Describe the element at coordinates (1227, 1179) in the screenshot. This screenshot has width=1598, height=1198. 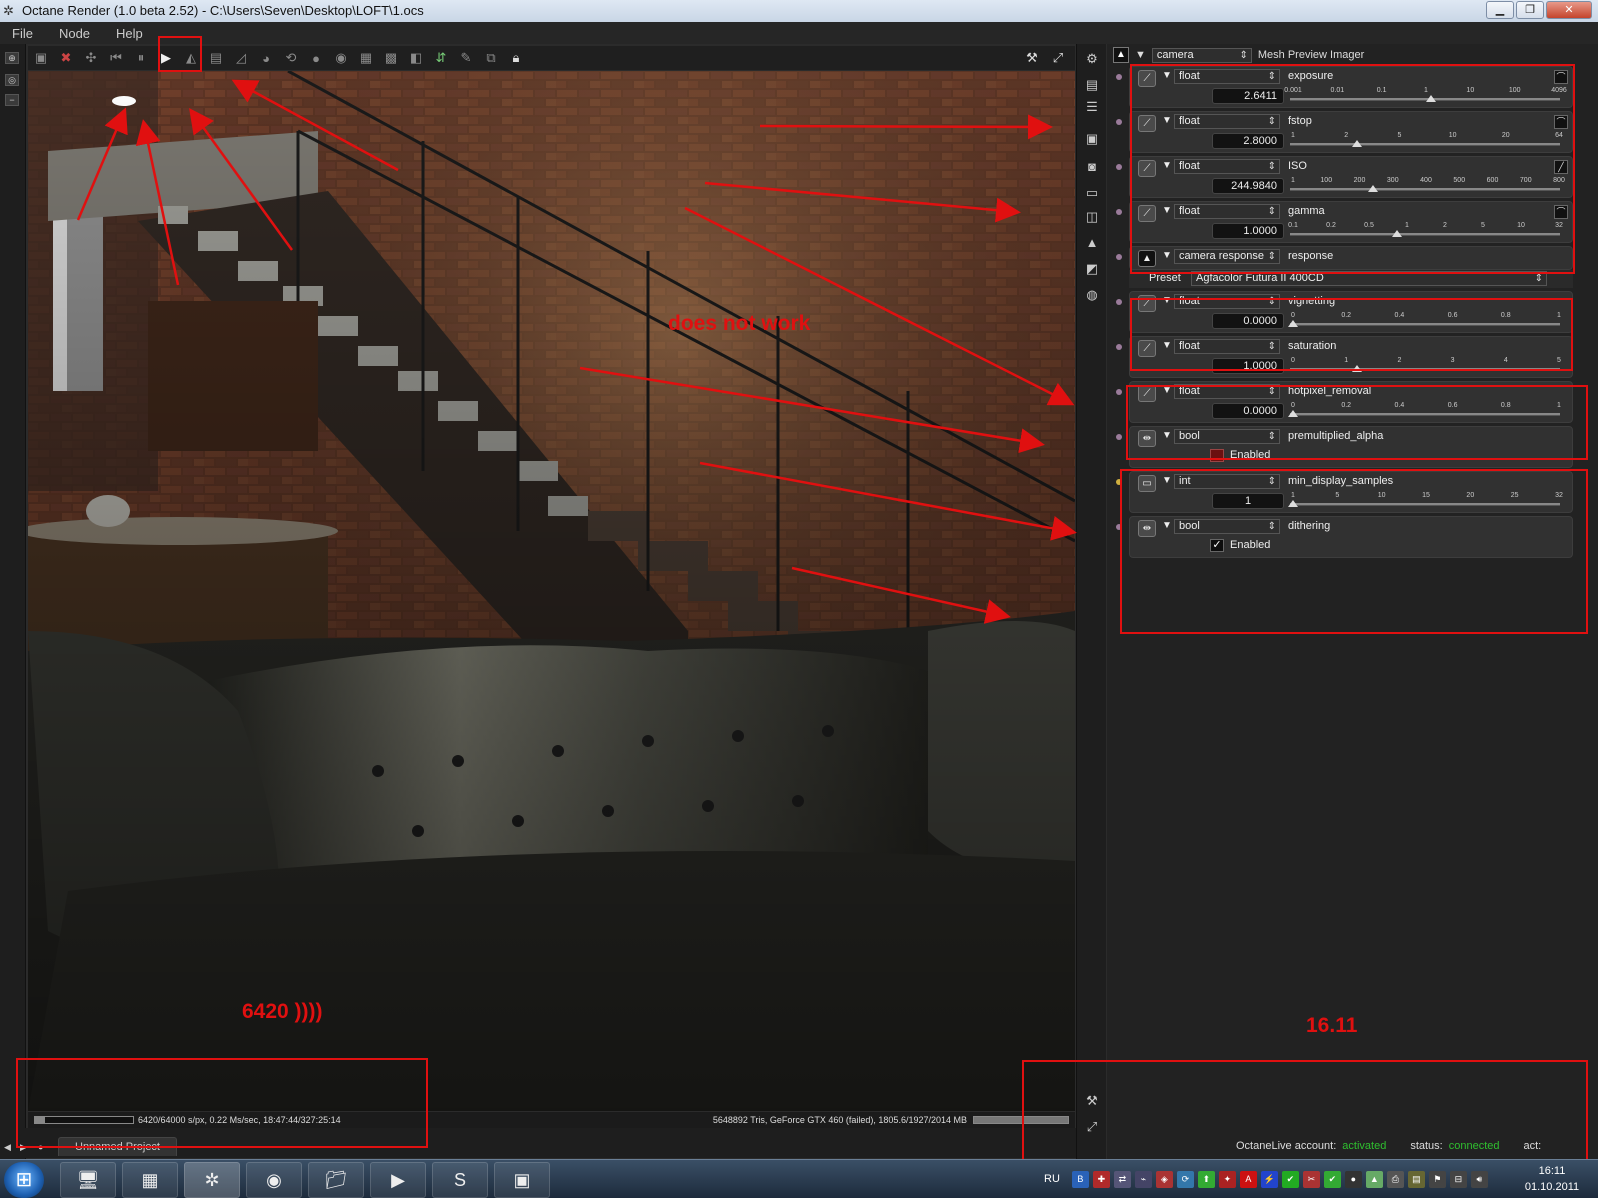
I see `tray-nvidia-icon: ✦` at that location.